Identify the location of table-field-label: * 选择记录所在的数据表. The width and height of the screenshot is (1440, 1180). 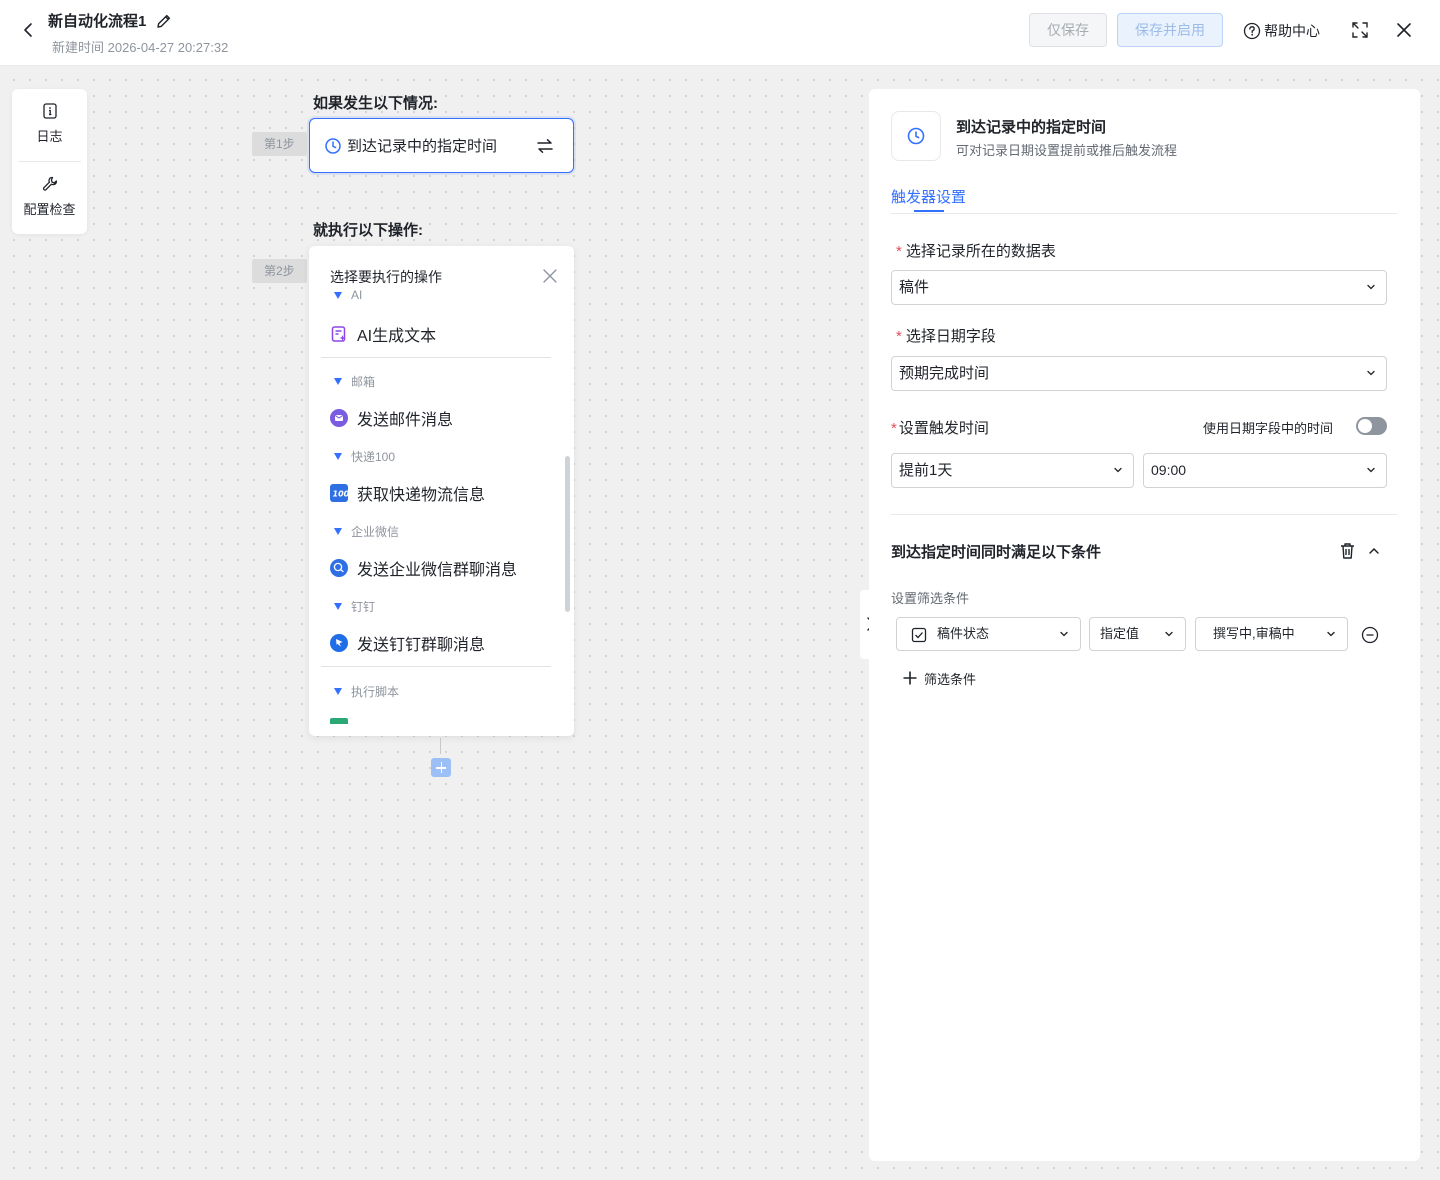
(976, 250).